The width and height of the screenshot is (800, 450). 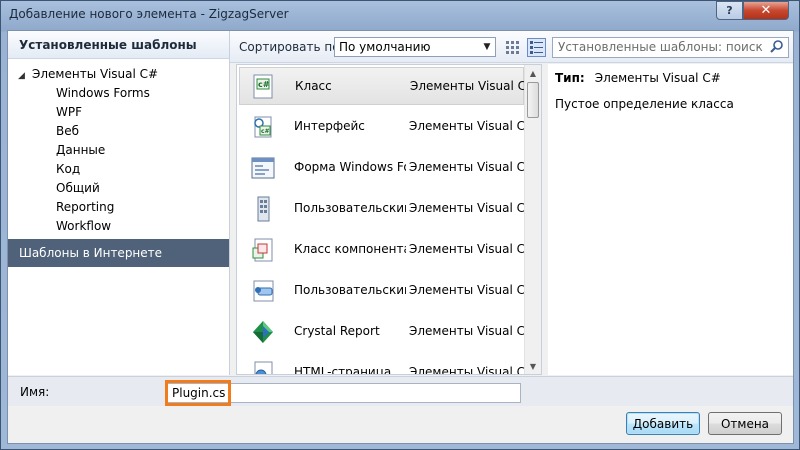 What do you see at coordinates (198, 393) in the screenshot?
I see `name-highlight-box` at bounding box center [198, 393].